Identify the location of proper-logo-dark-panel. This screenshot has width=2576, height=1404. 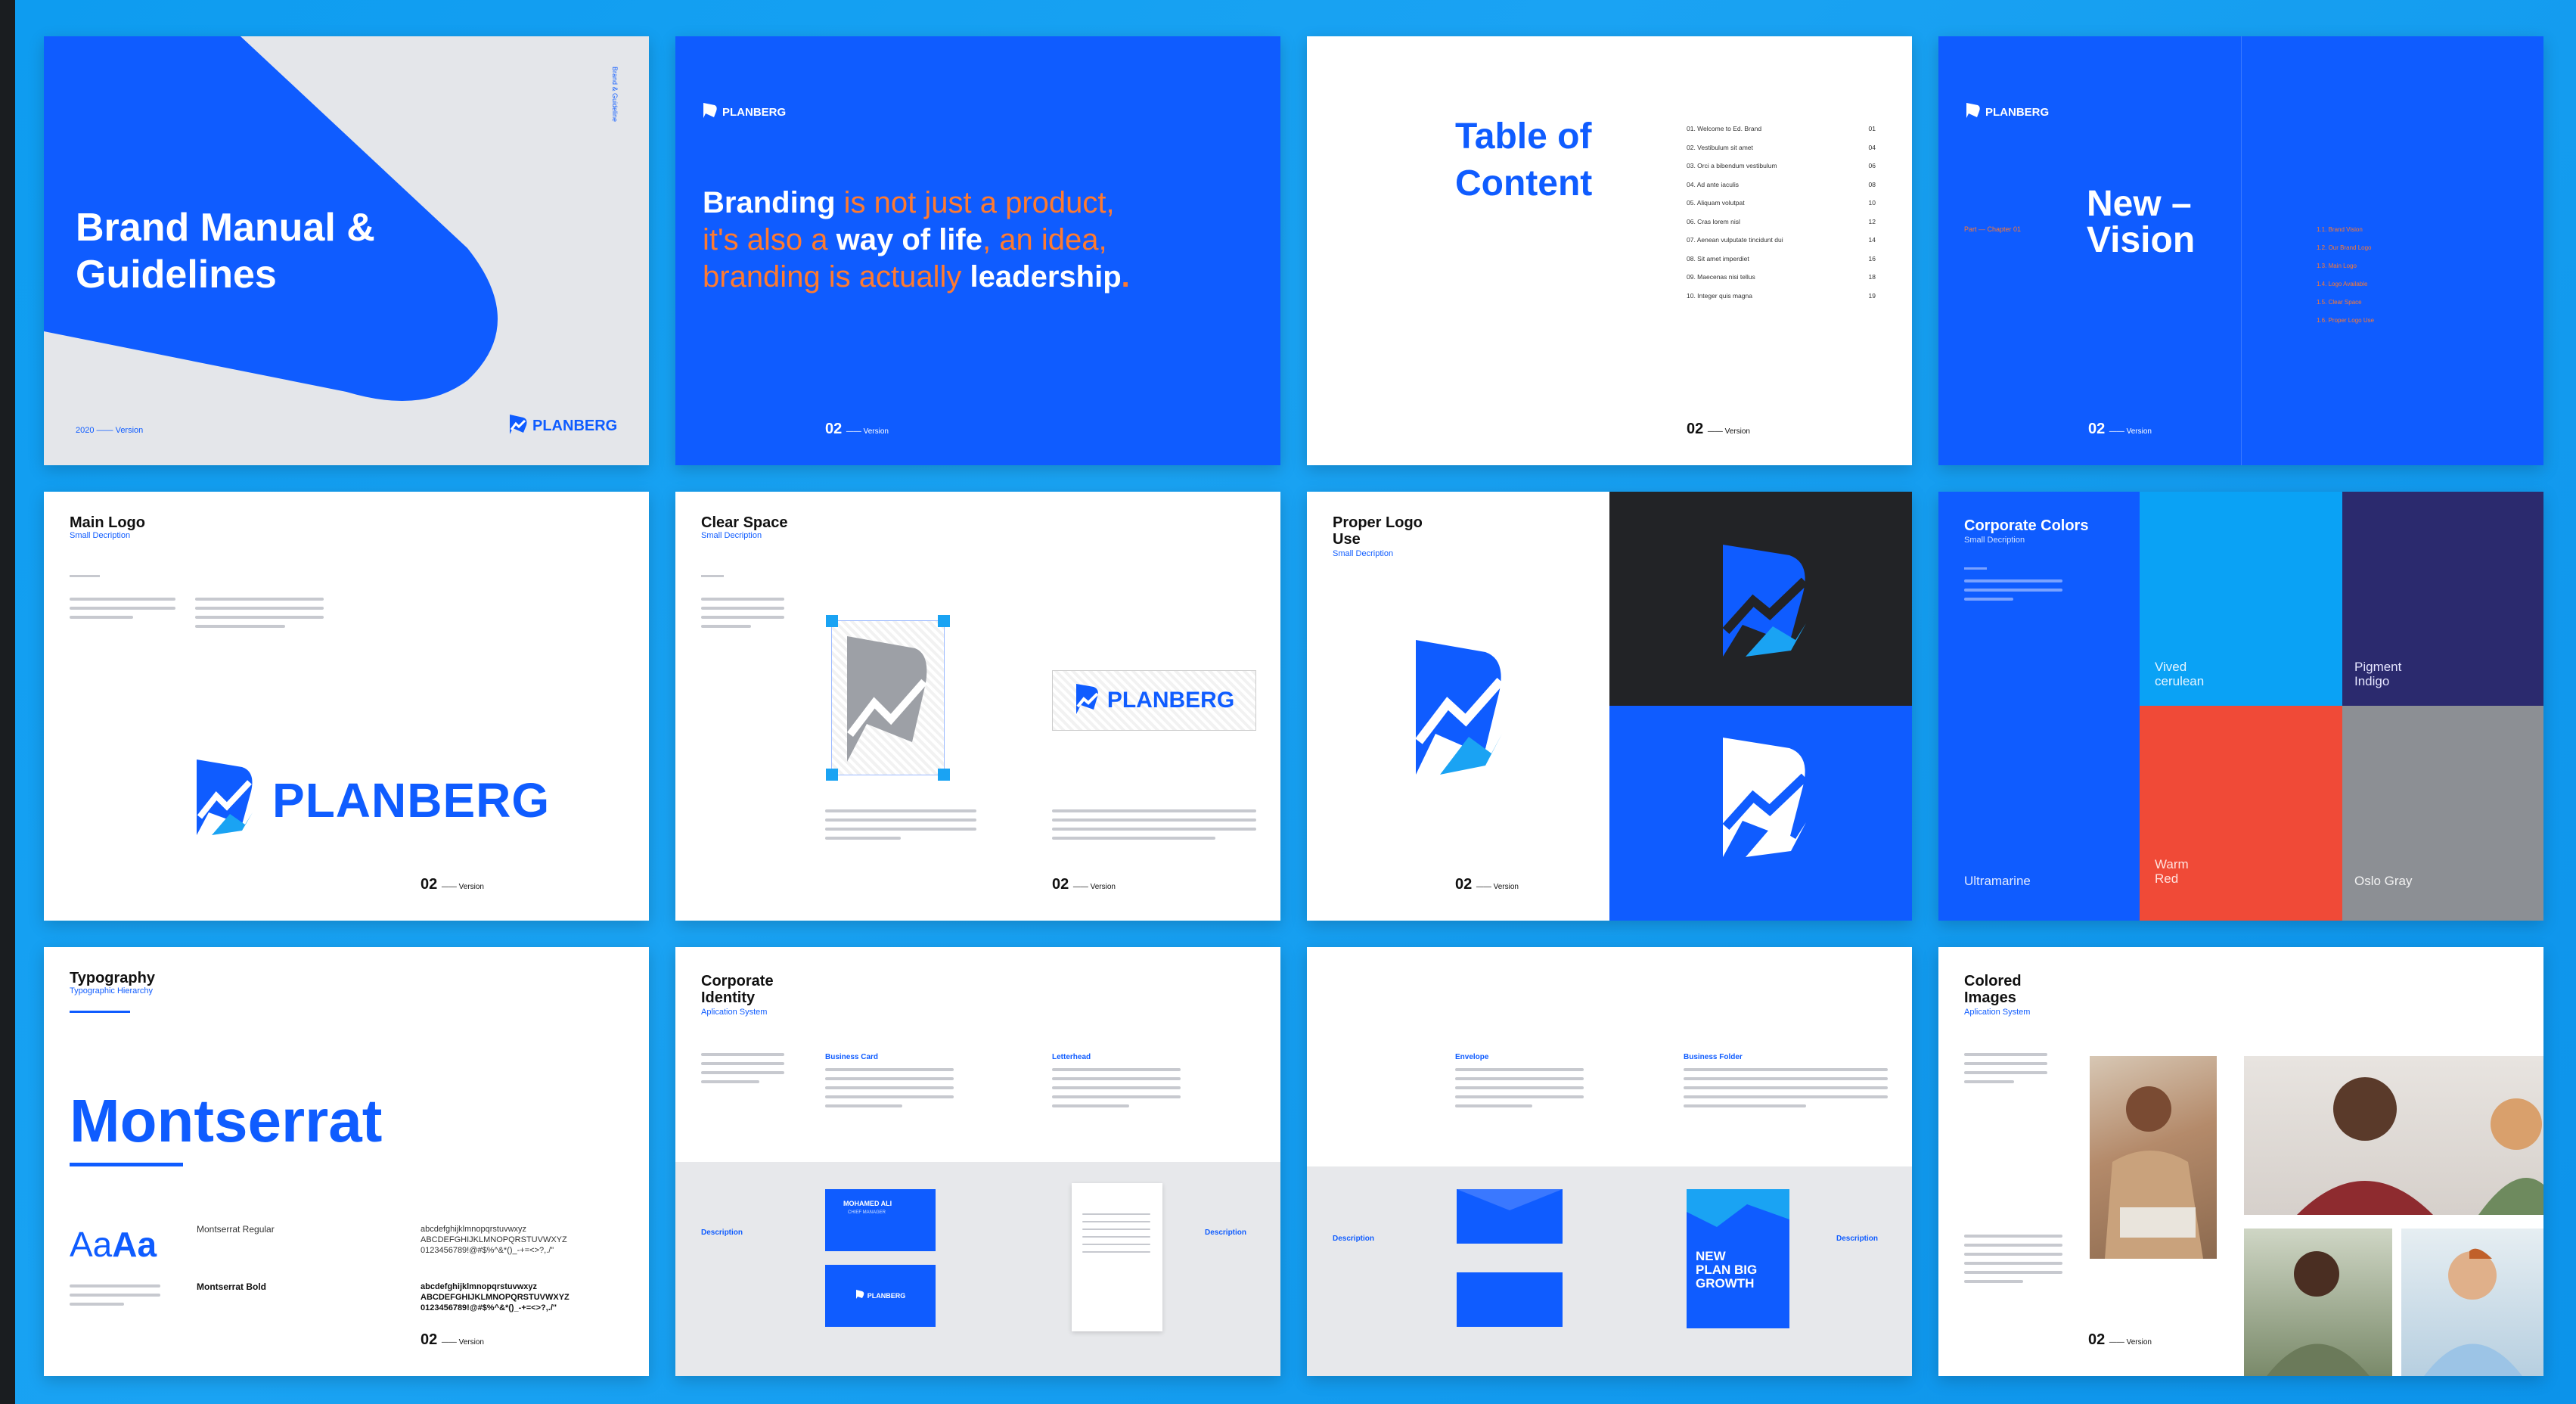
(1760, 599).